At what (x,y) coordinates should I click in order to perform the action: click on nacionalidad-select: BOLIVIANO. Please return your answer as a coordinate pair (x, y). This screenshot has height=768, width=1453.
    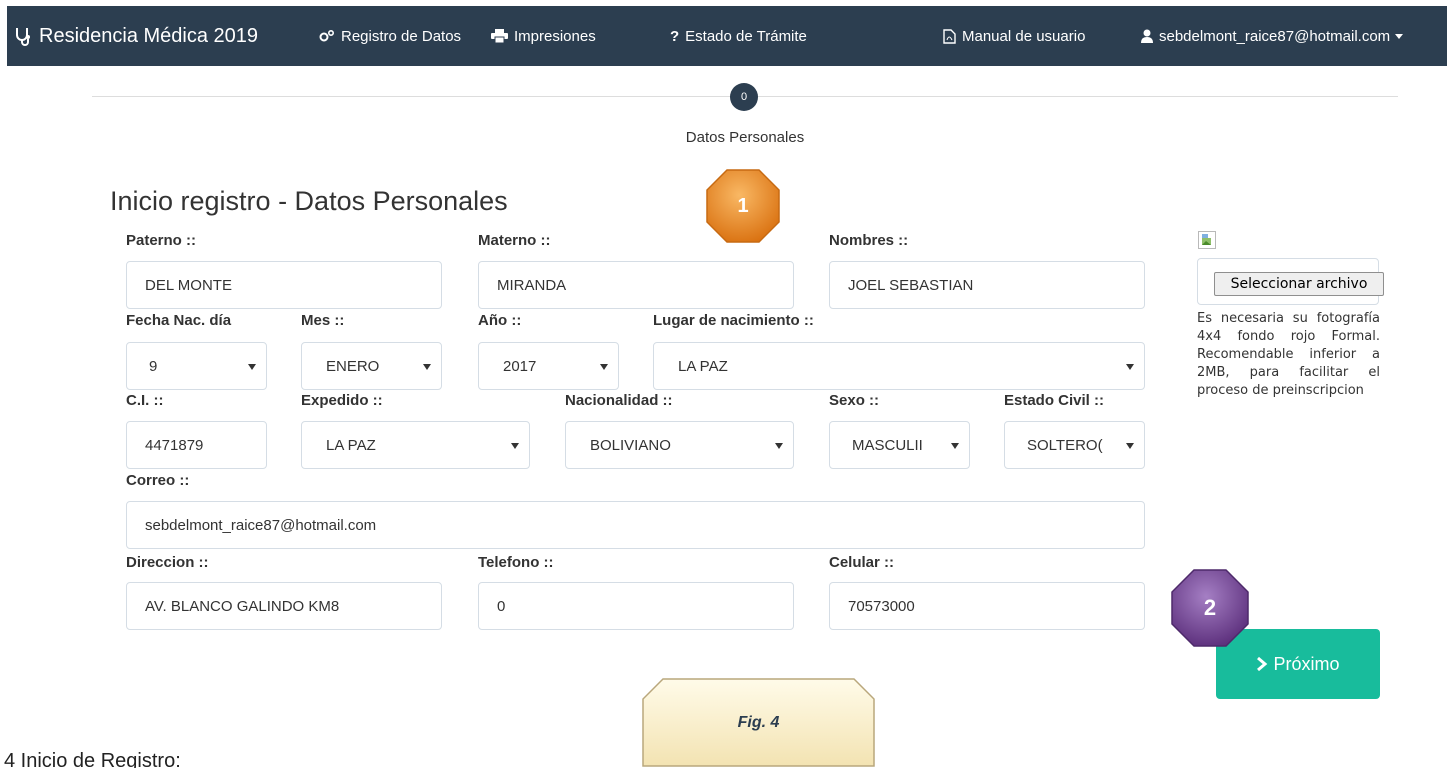
    Looking at the image, I should click on (679, 445).